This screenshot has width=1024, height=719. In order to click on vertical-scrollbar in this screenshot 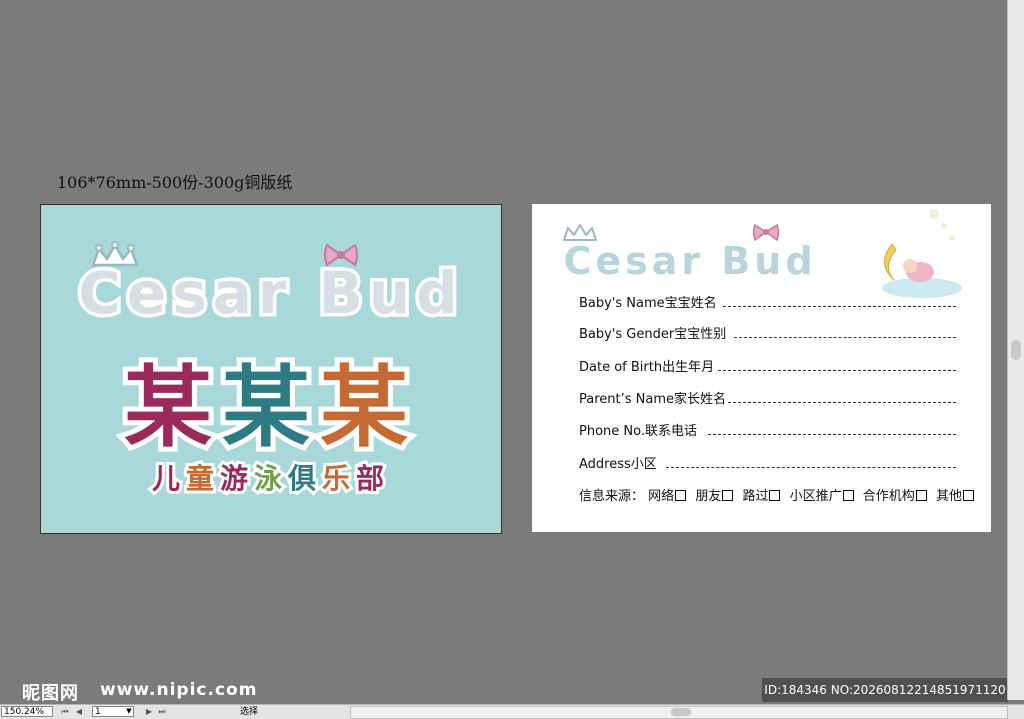, I will do `click(1015, 350)`.